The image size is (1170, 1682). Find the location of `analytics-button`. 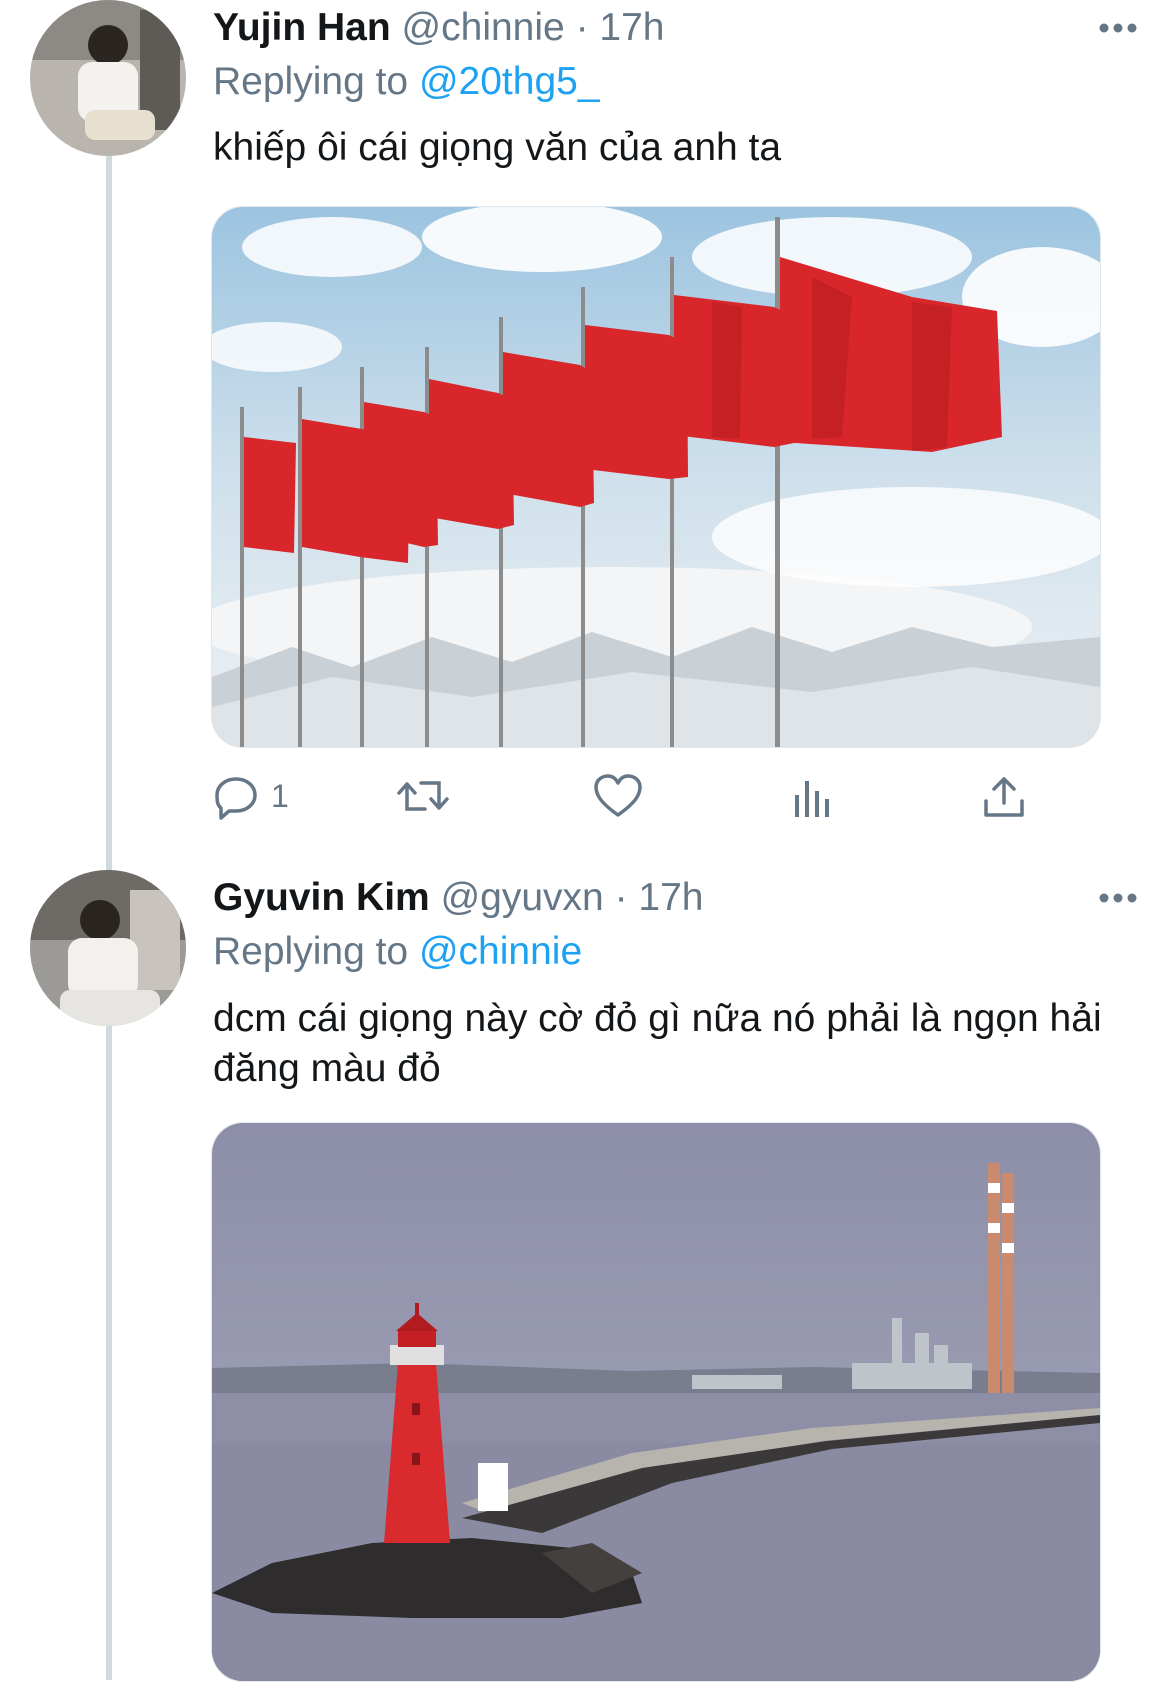

analytics-button is located at coordinates (813, 796).